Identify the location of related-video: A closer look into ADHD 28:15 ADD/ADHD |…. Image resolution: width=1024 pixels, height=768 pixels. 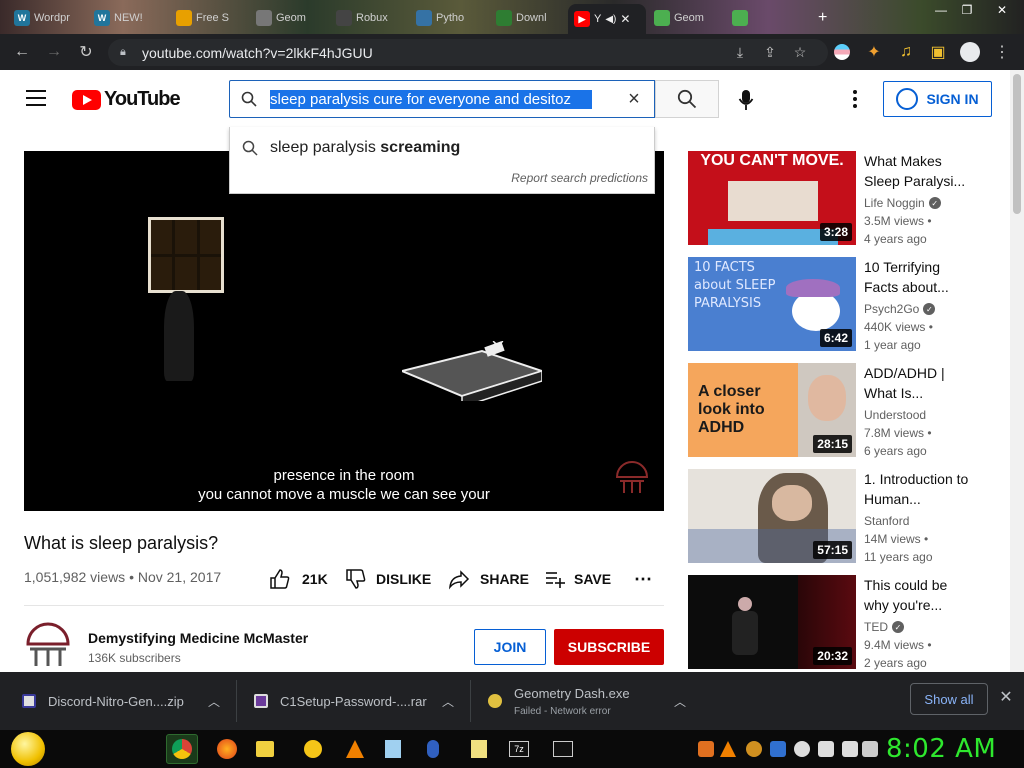
(843, 410).